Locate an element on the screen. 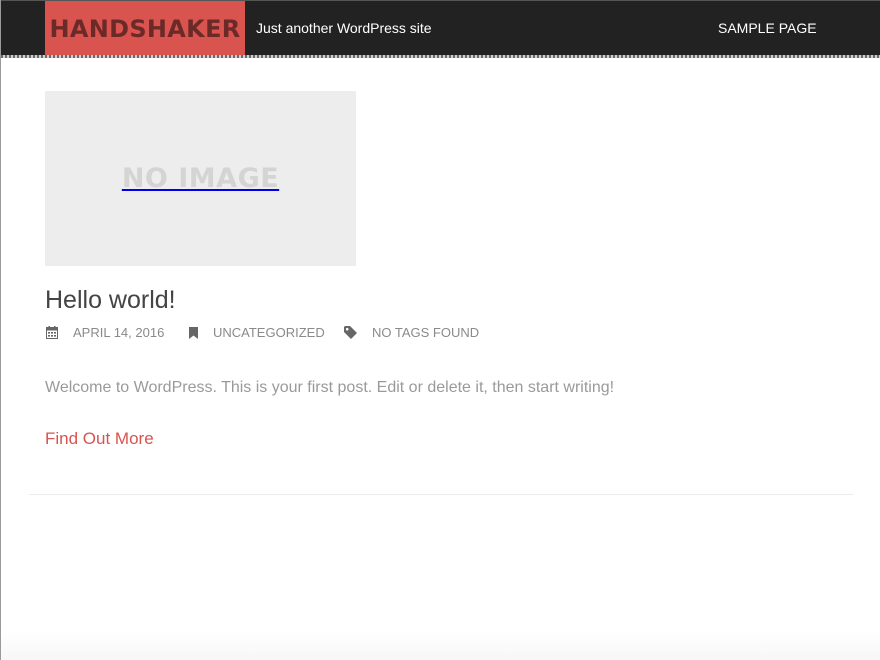 This screenshot has width=880, height=660. post-tags: NO TAGS FOUND is located at coordinates (411, 332).